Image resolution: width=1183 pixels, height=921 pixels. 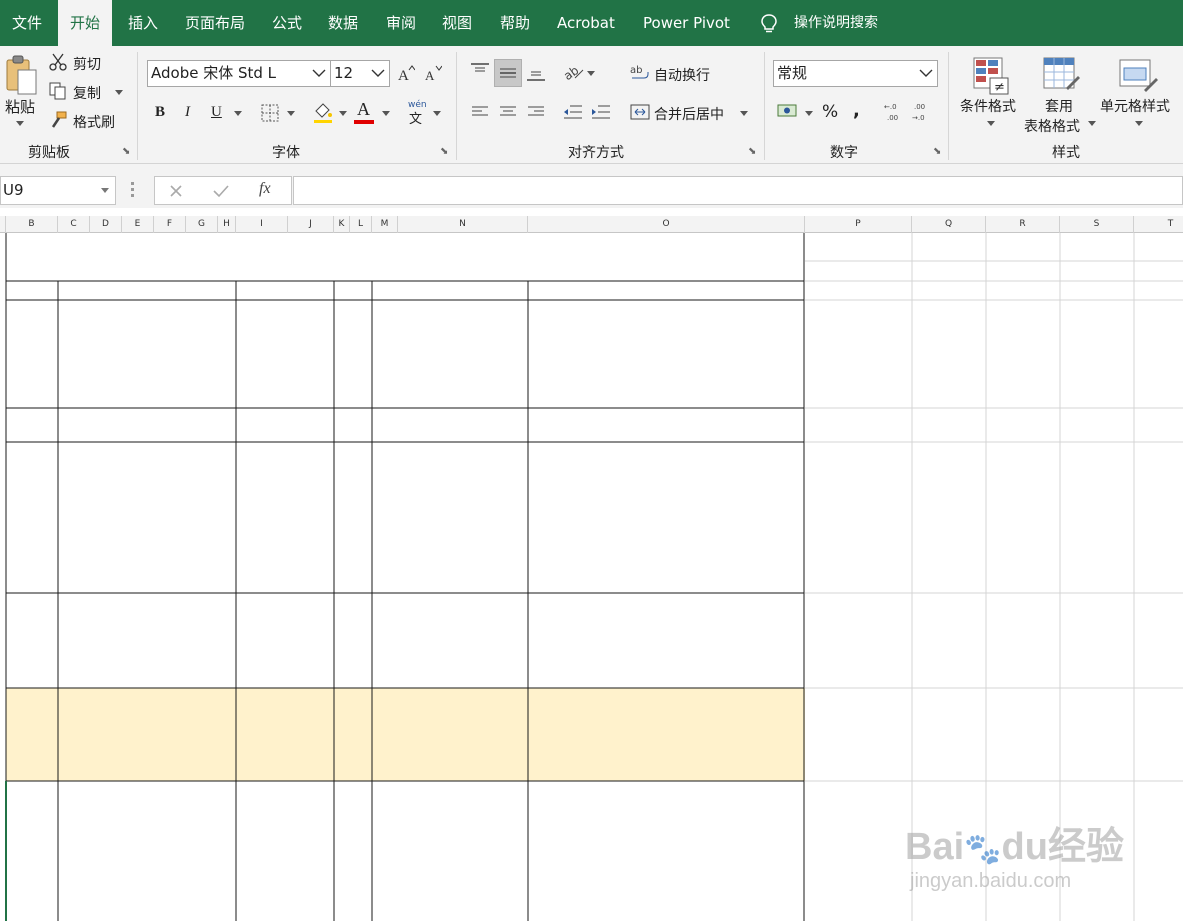 I want to click on wrap-text-icon: ab, so click(x=639, y=72).